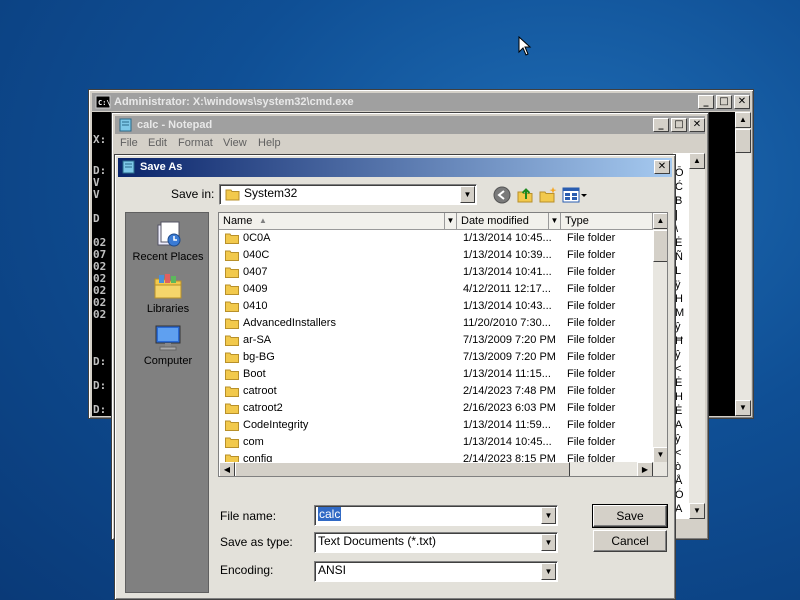 The image size is (800, 600). What do you see at coordinates (743, 141) in the screenshot?
I see `cmd-scroll-thumb` at bounding box center [743, 141].